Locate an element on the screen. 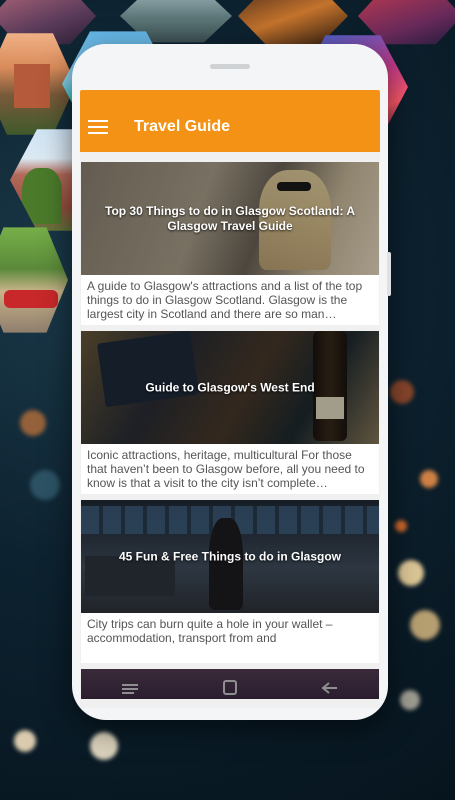  article-title: Guide to Glasgow's West End is located at coordinates (230, 387).